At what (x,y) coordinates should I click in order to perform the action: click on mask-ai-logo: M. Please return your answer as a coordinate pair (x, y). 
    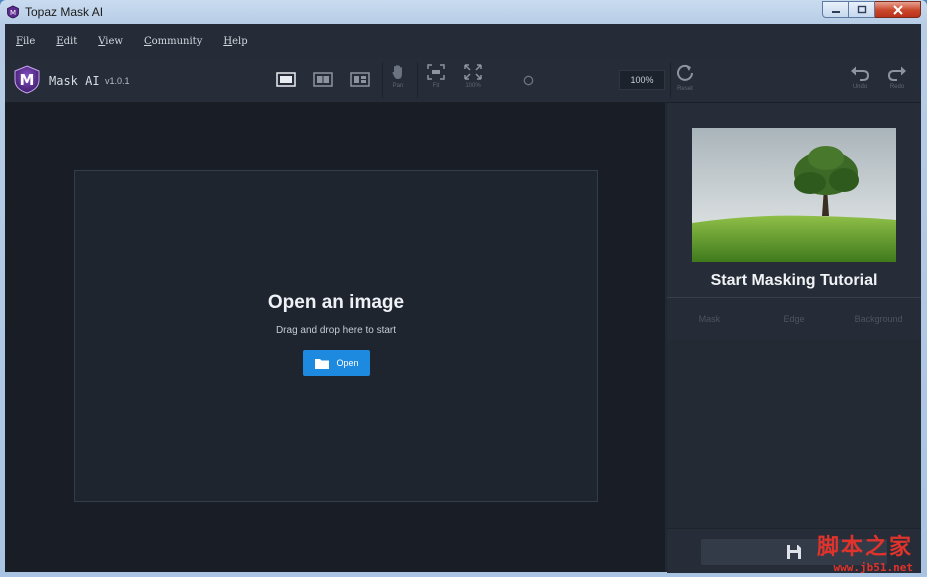
    Looking at the image, I should click on (27, 79).